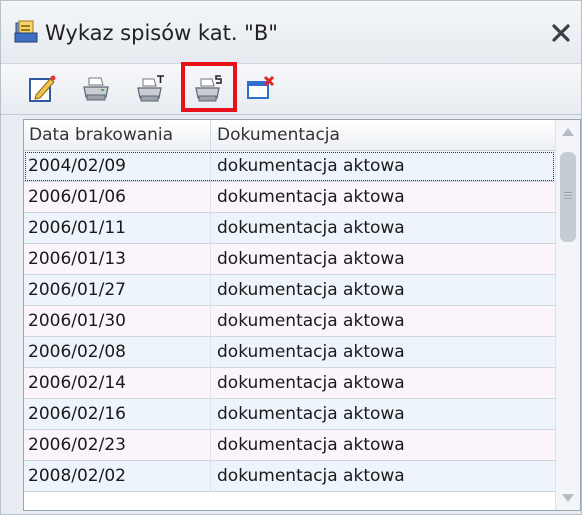  I want to click on cell-date: 2006/01/11, so click(77, 228).